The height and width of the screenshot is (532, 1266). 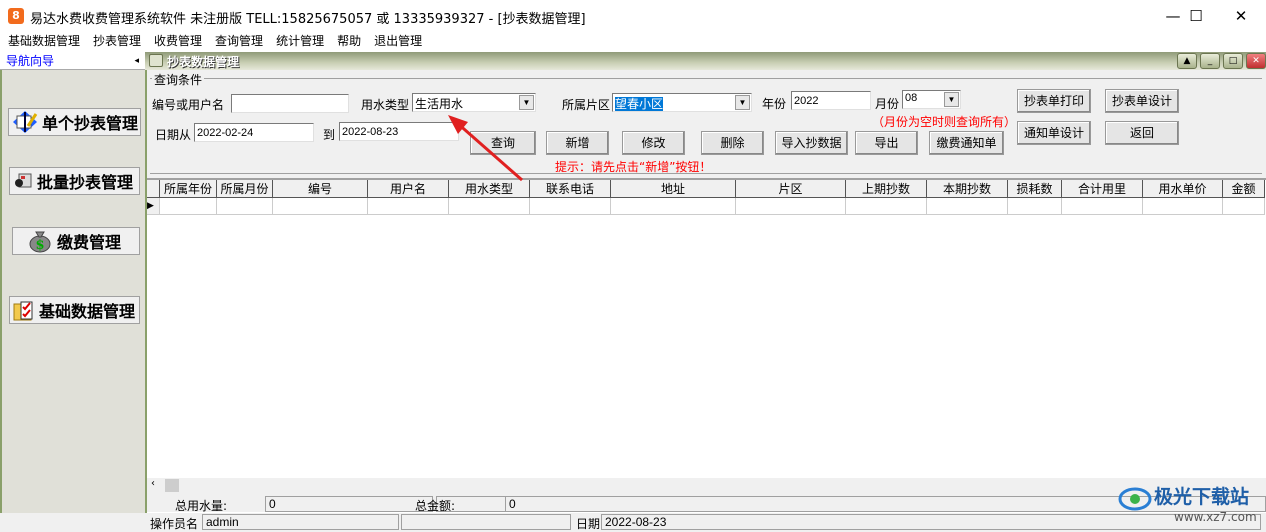 What do you see at coordinates (577, 143) in the screenshot?
I see `add-button: 新增` at bounding box center [577, 143].